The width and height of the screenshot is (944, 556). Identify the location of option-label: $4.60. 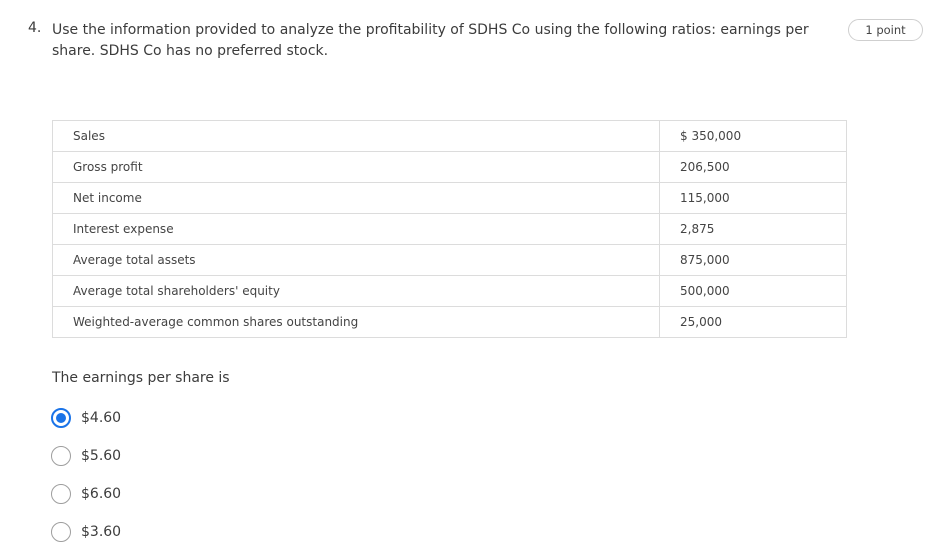
(101, 418).